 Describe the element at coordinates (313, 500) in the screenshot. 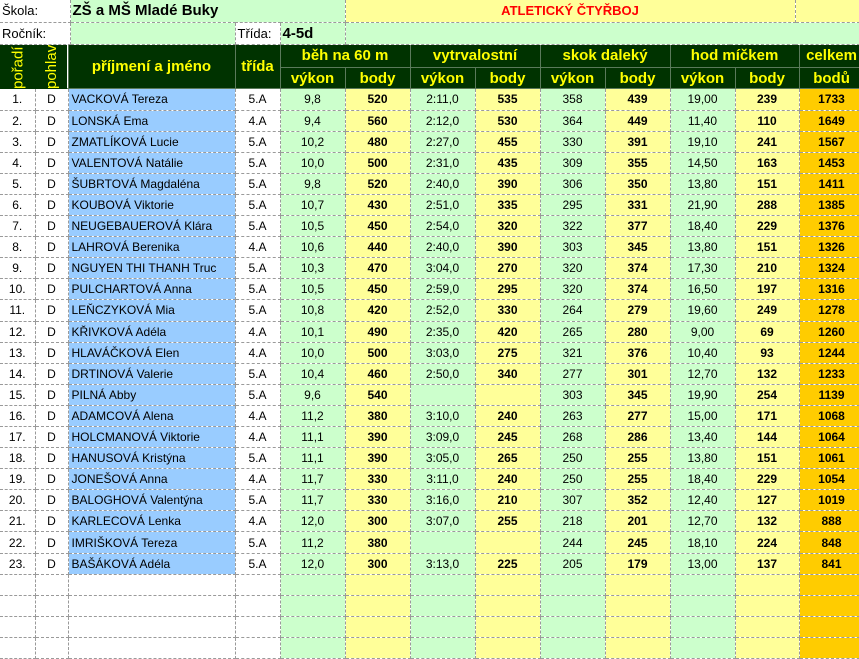

I see `run-perf-cell: 11,7` at that location.